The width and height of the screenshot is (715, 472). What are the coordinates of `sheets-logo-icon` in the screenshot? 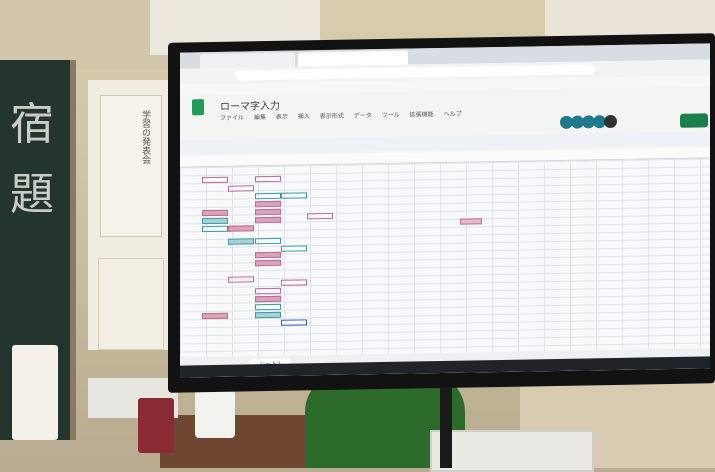 It's located at (198, 107).